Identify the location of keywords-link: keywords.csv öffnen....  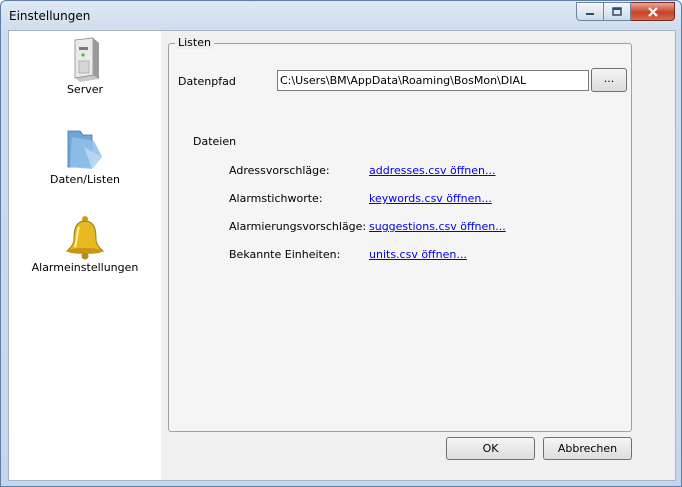
(430, 198).